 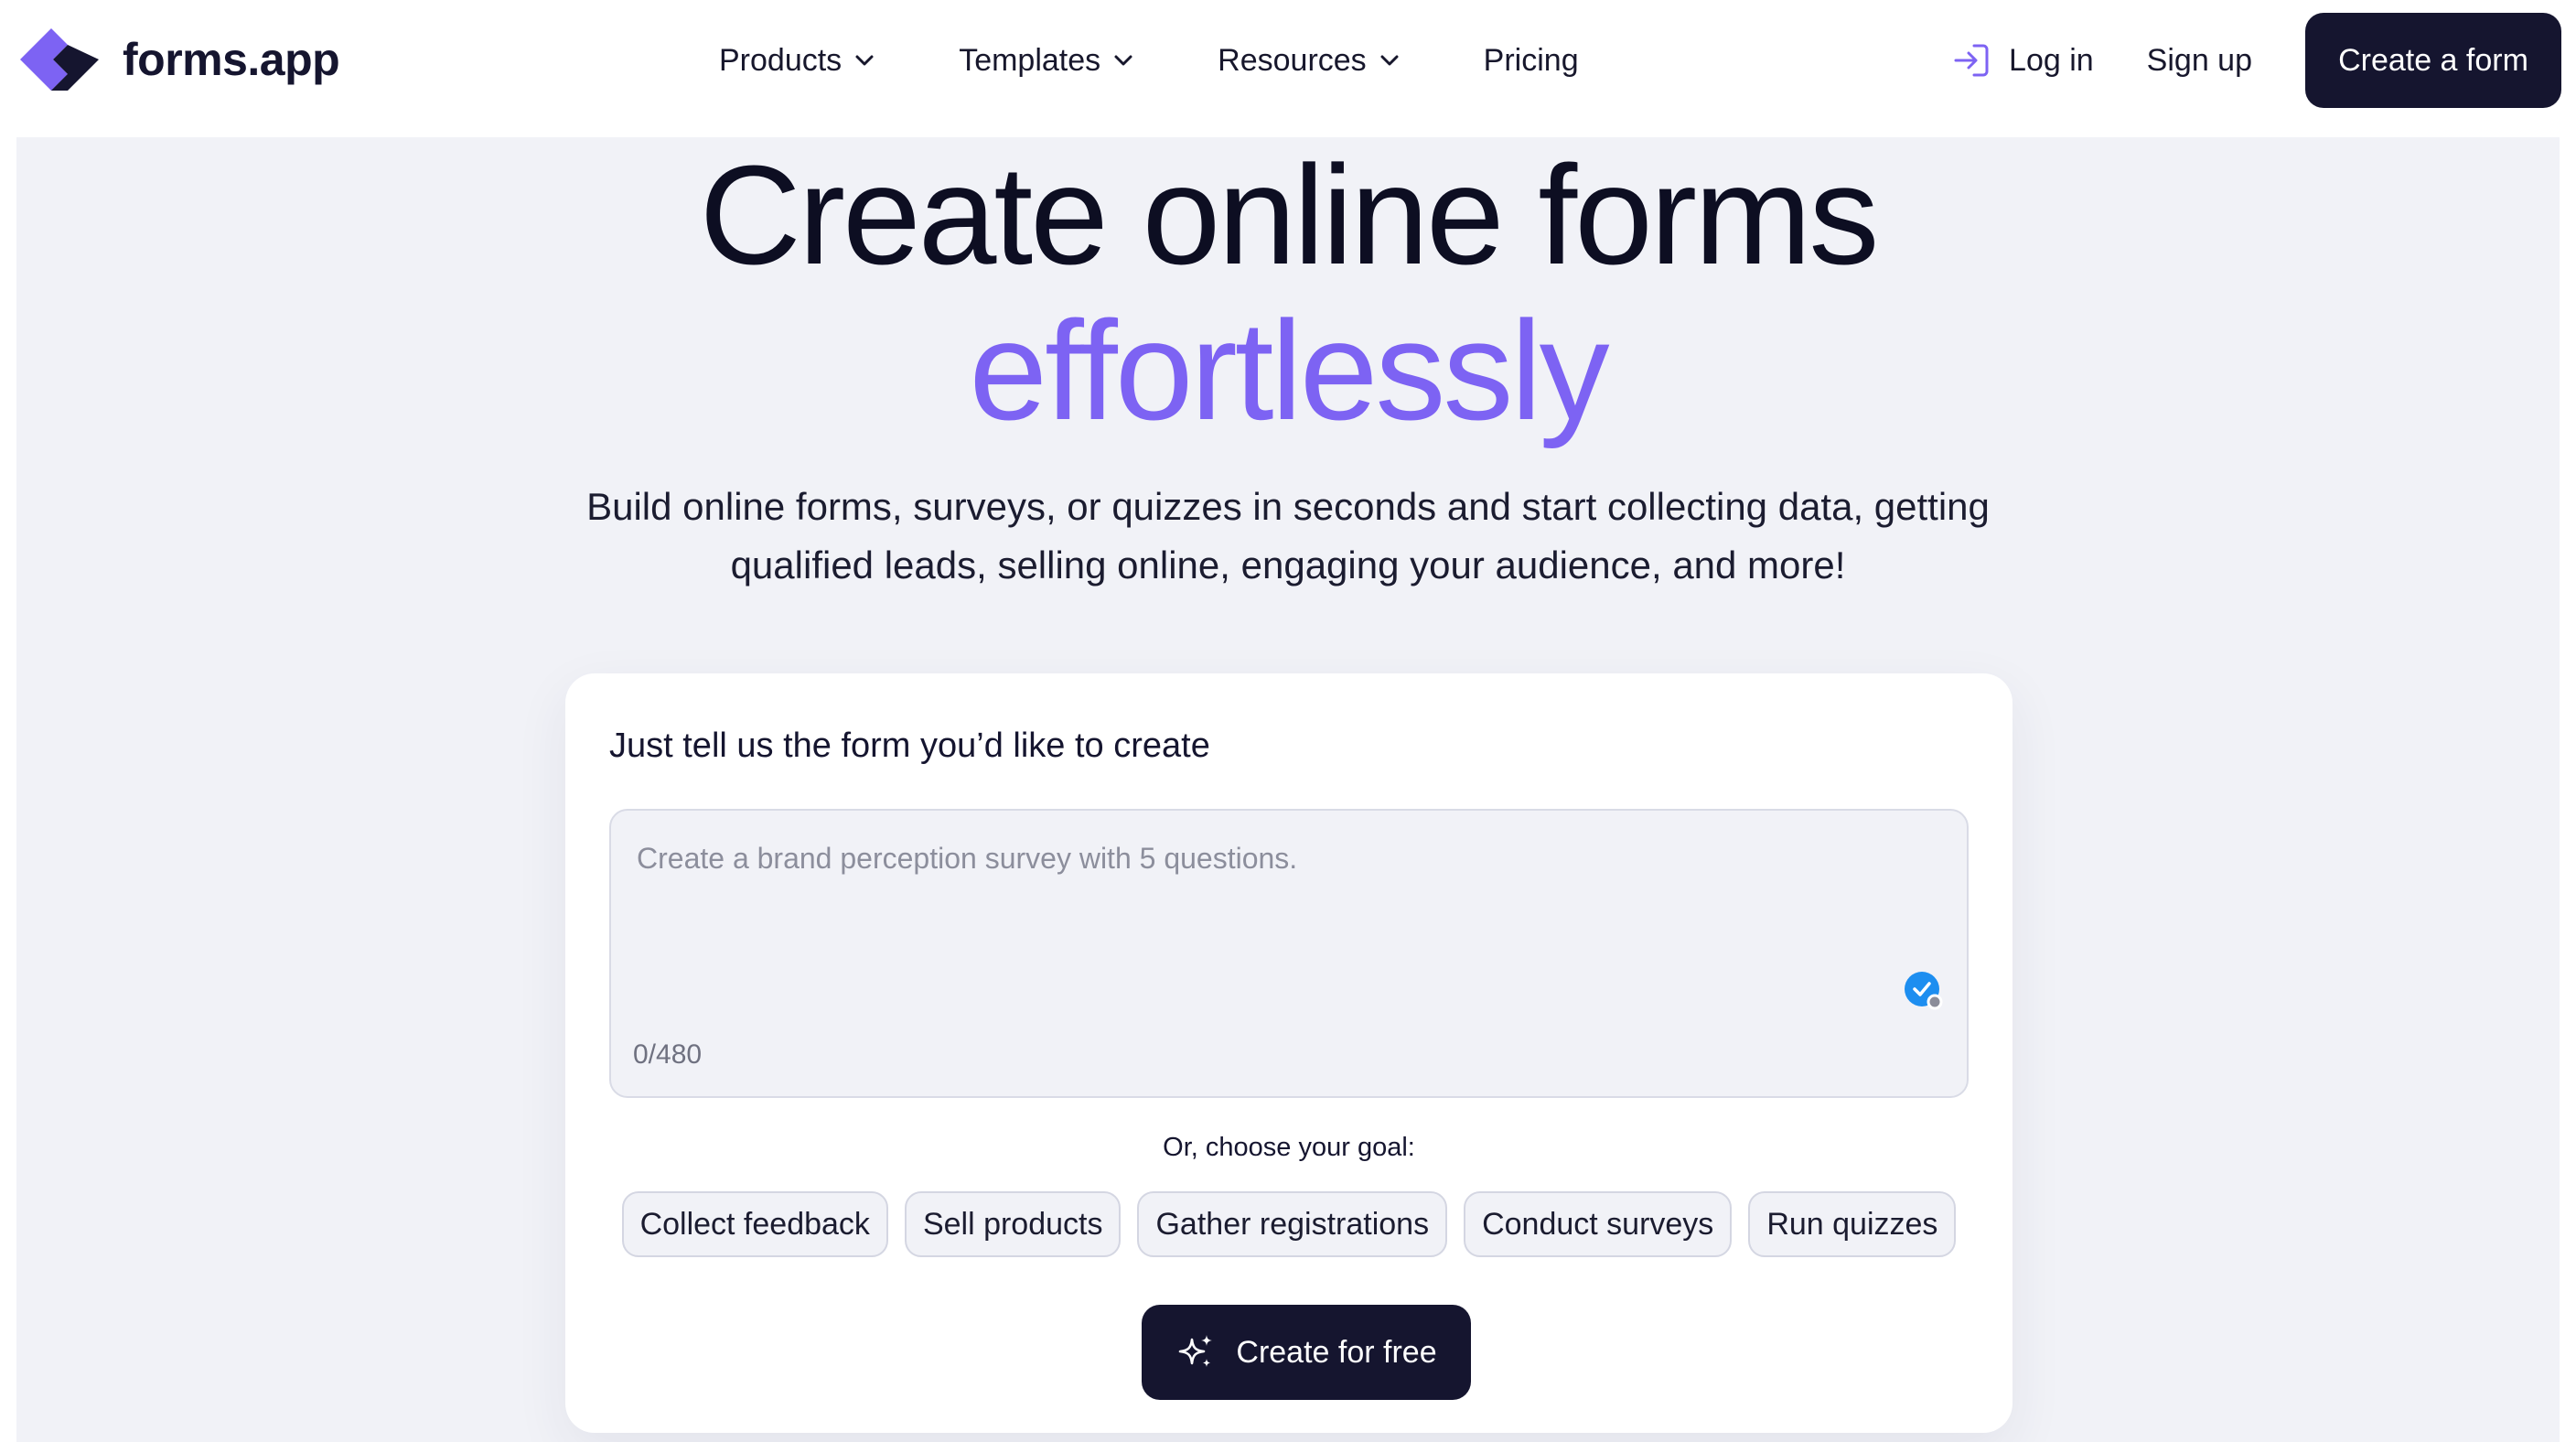 I want to click on create-for-free-button: Create for free, so click(x=1307, y=1352).